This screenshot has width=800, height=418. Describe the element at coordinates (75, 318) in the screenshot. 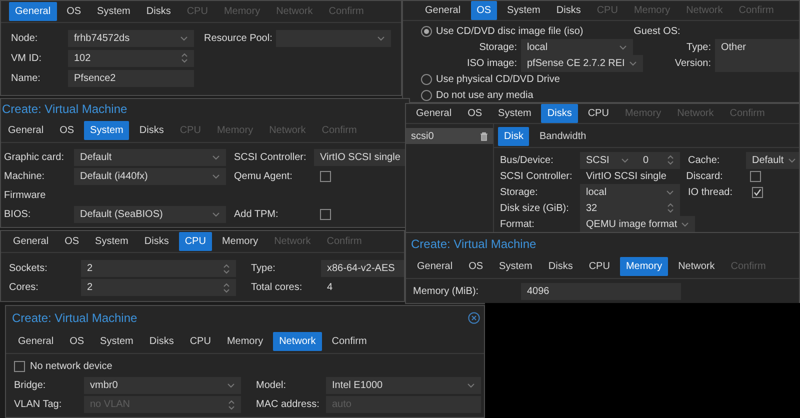

I see `dialog-title: Create: Virtual Machine` at that location.